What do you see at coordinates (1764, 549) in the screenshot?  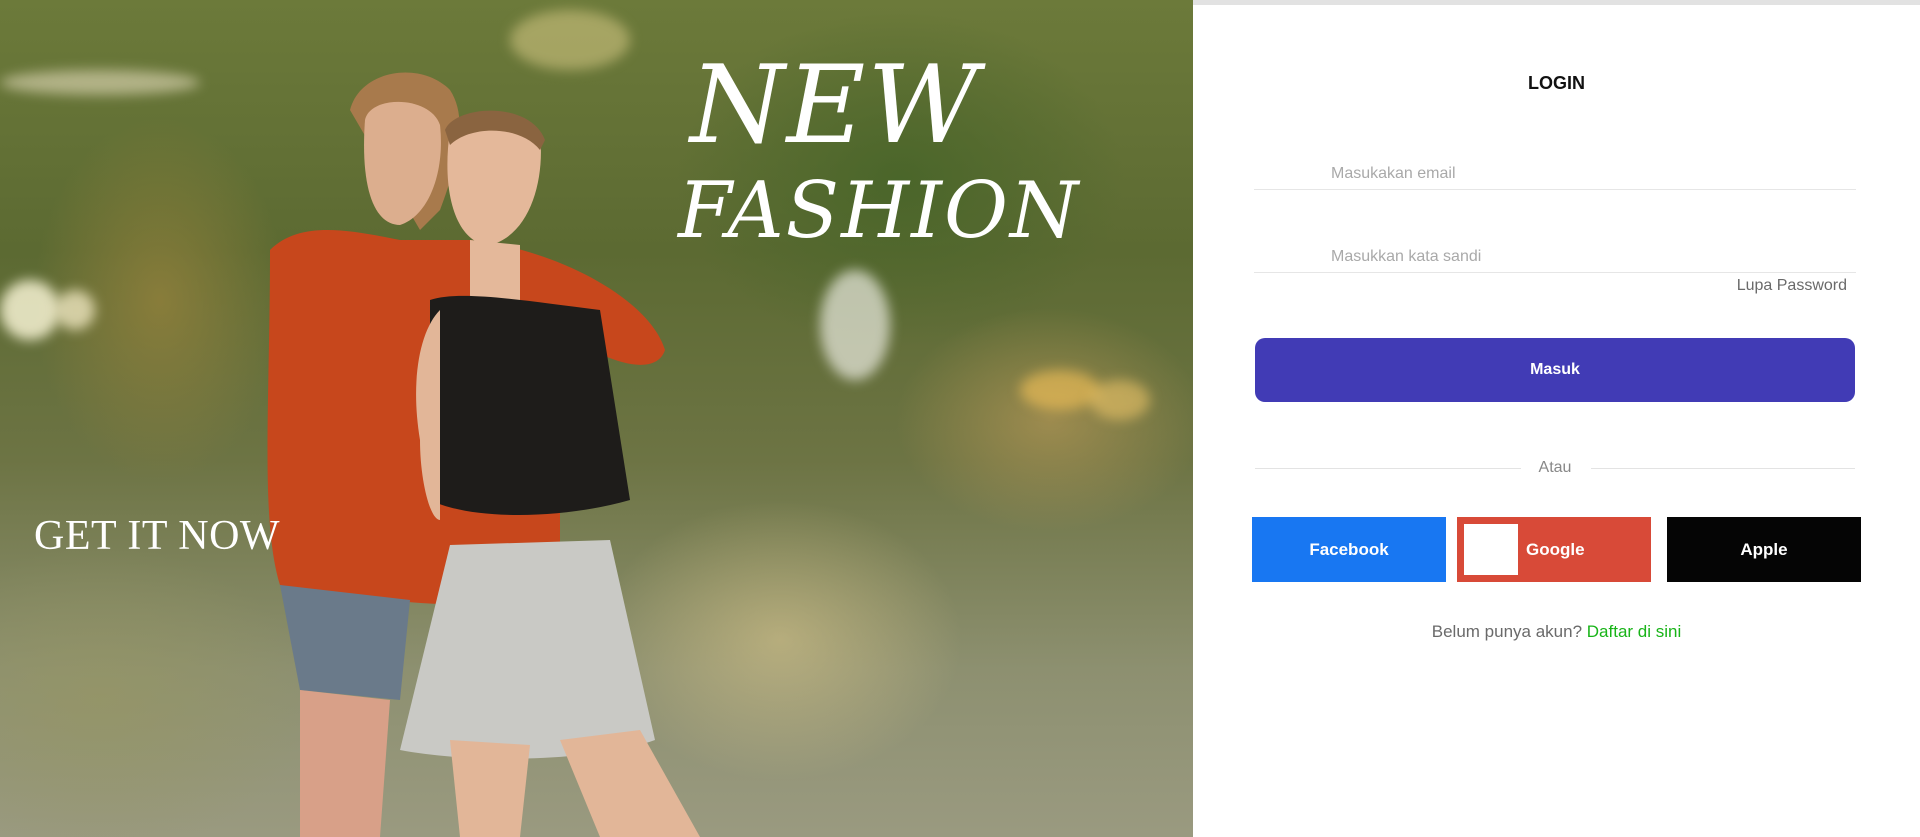 I see `apple-login-button: Apple` at bounding box center [1764, 549].